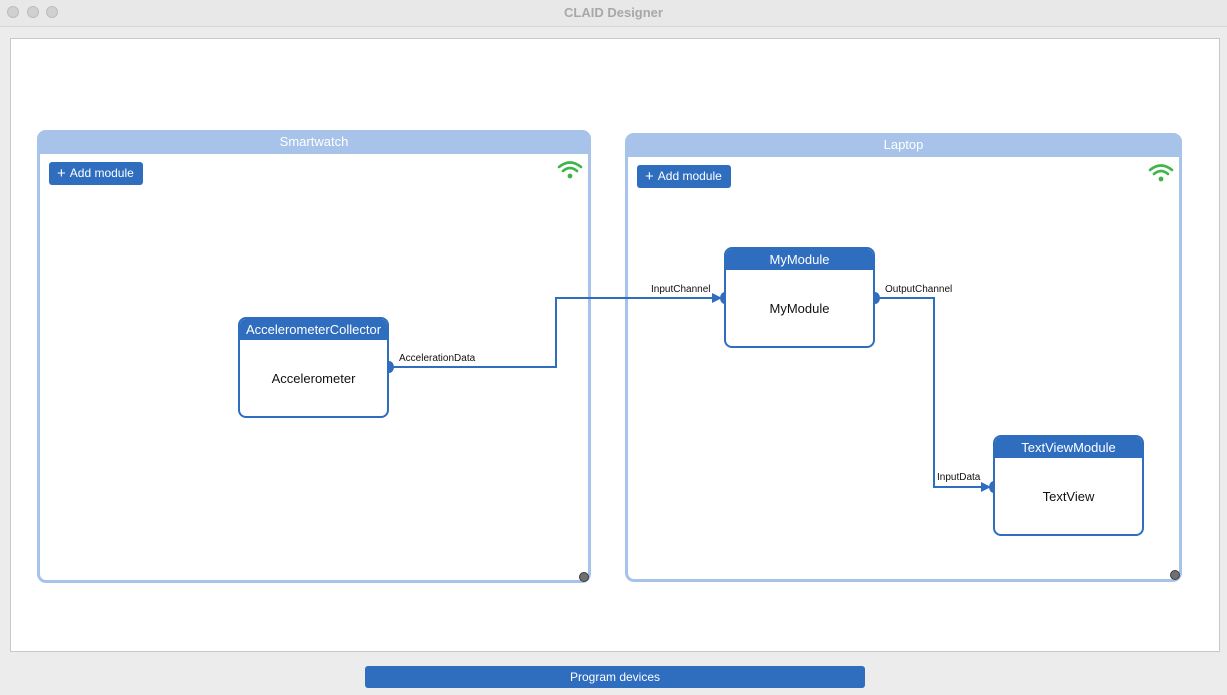  I want to click on window-title: CLAID Designer, so click(613, 12).